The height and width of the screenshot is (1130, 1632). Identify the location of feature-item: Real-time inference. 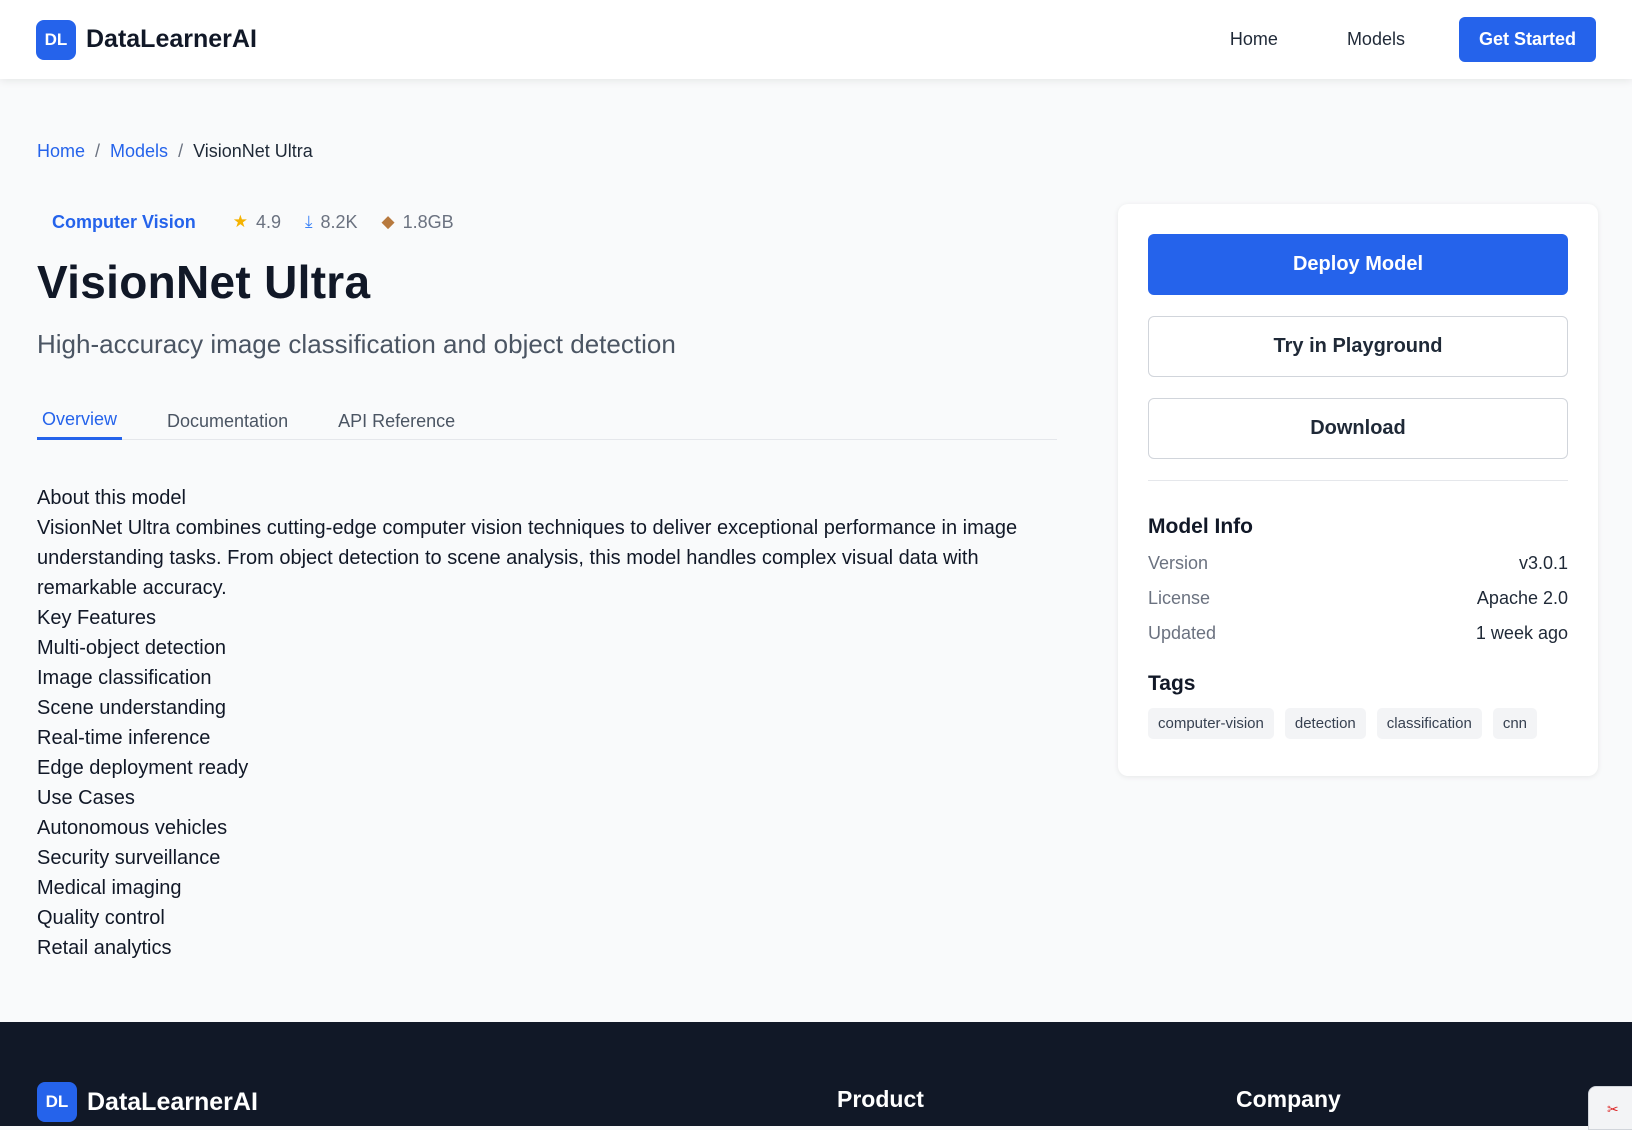
(124, 738).